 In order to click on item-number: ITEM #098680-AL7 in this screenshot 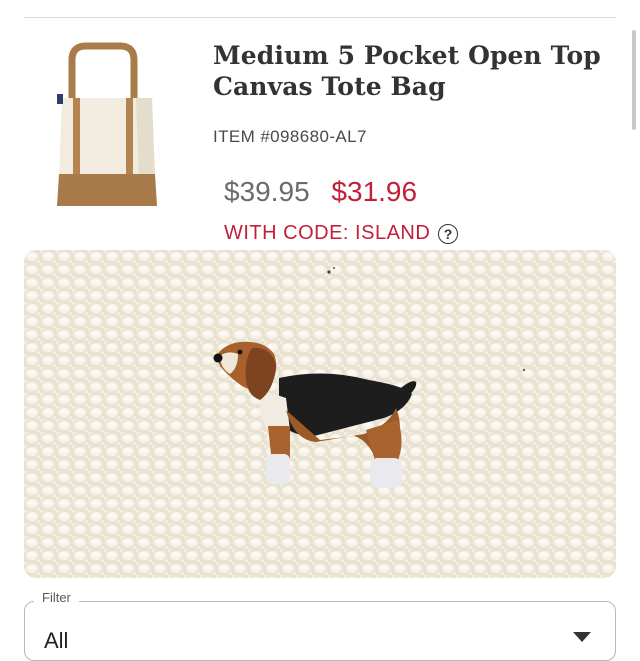, I will do `click(290, 136)`.